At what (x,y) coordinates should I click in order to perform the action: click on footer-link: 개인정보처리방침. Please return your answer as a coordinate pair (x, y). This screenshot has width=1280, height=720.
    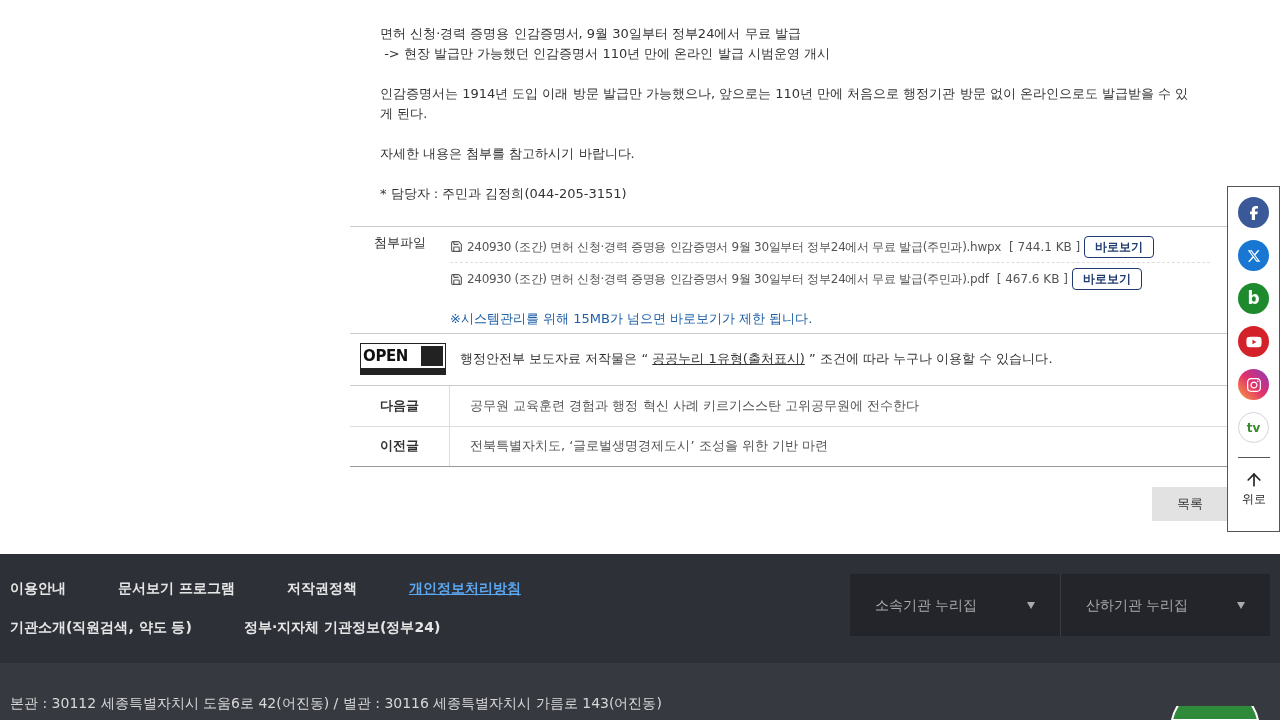
    Looking at the image, I should click on (464, 588).